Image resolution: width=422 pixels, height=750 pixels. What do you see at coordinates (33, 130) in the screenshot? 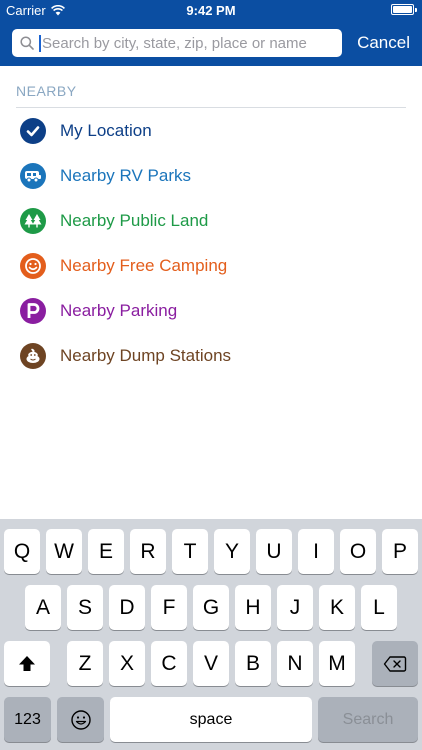
I see `checkmark-icon` at bounding box center [33, 130].